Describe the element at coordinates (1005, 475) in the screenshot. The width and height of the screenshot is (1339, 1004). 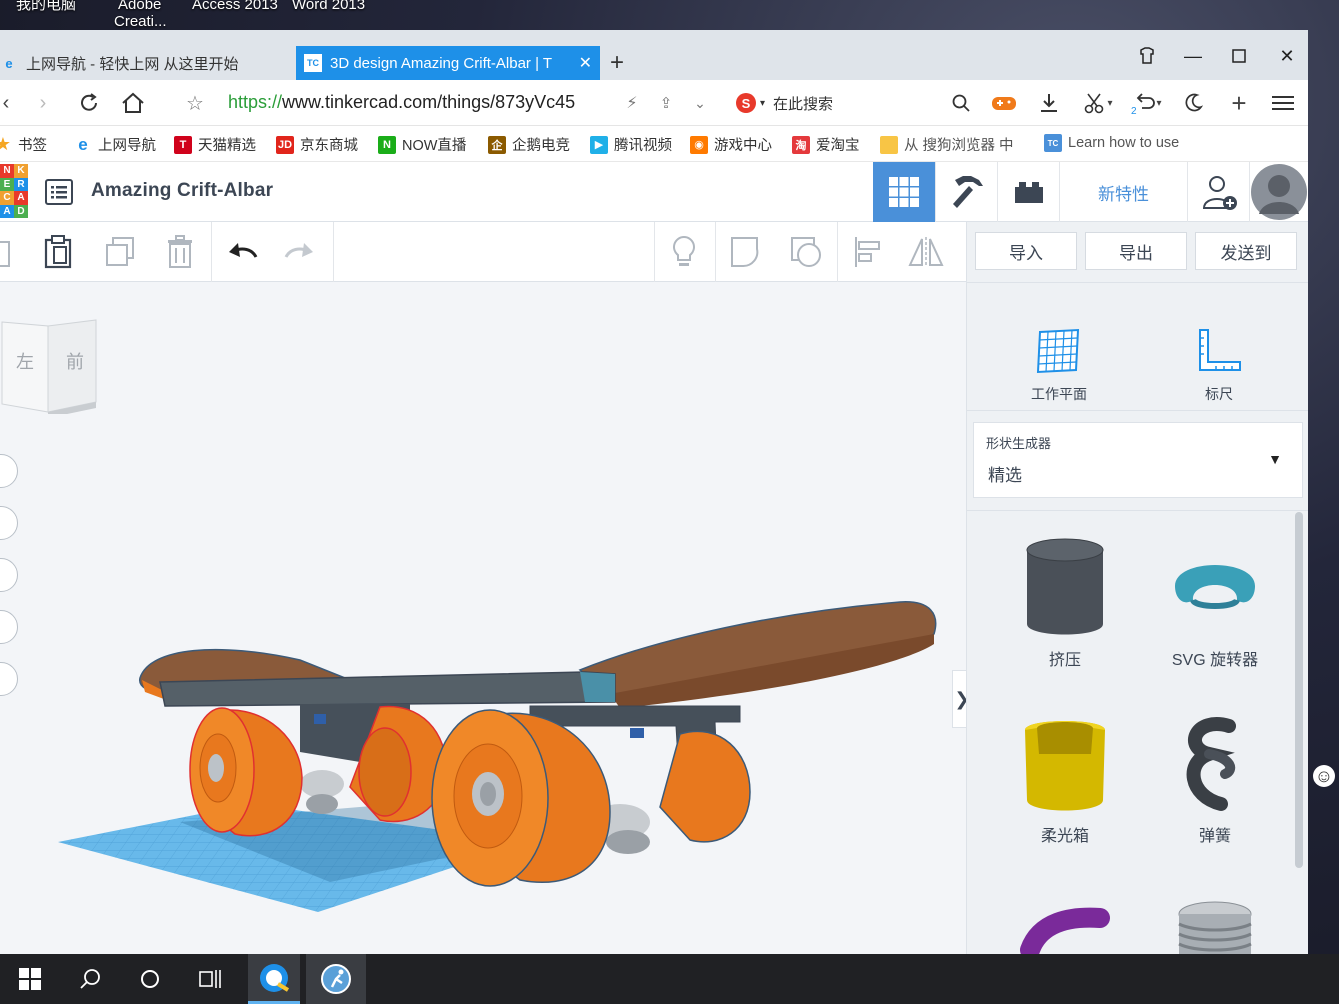
I see `shape-library-selected: 精选` at that location.